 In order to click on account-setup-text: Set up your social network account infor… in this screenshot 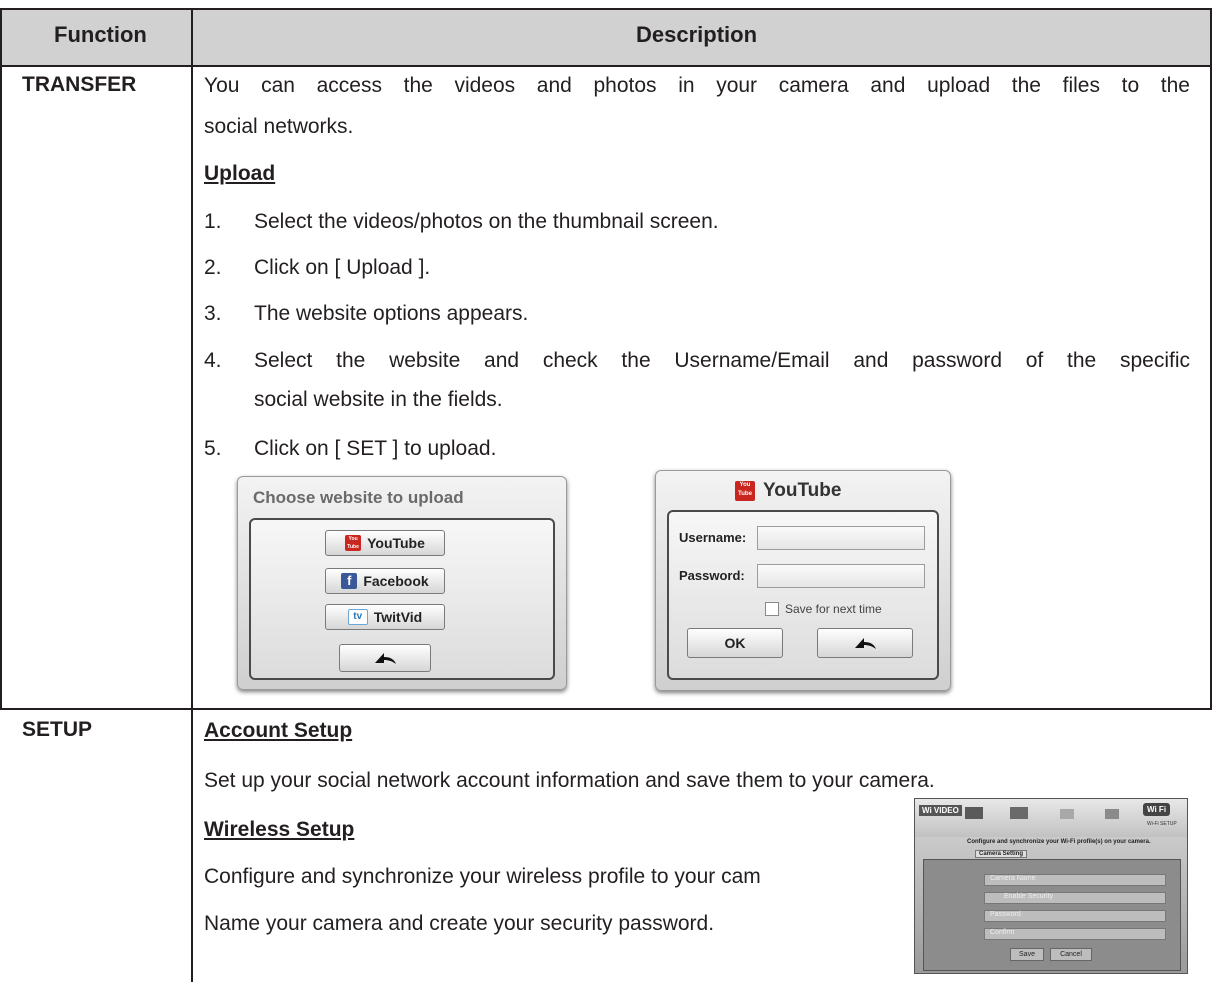, I will do `click(569, 780)`.